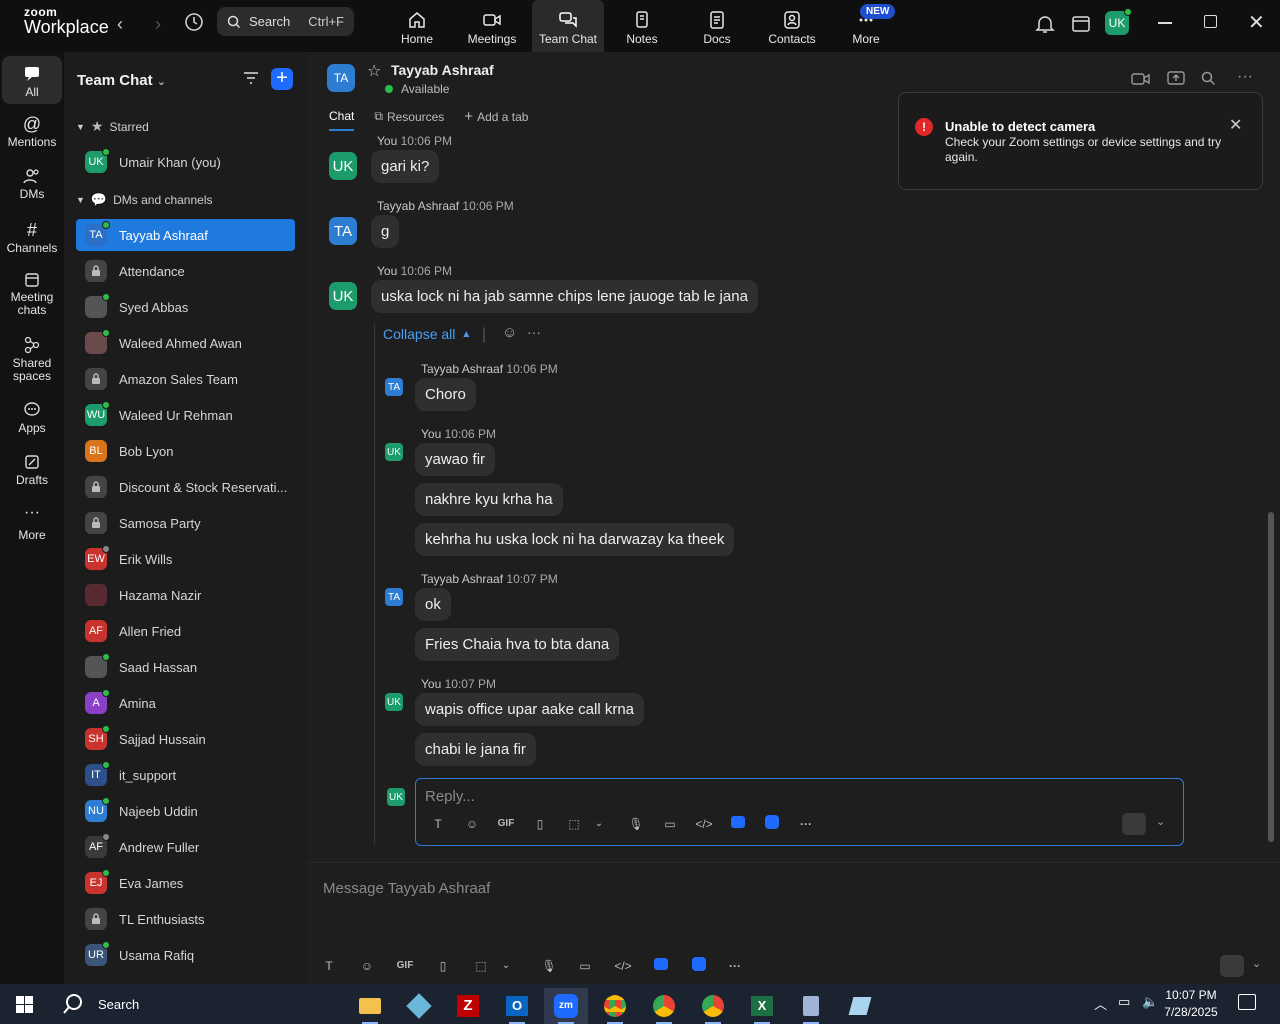 This screenshot has width=1280, height=1024. I want to click on sidebar-item-all: All, so click(32, 80).